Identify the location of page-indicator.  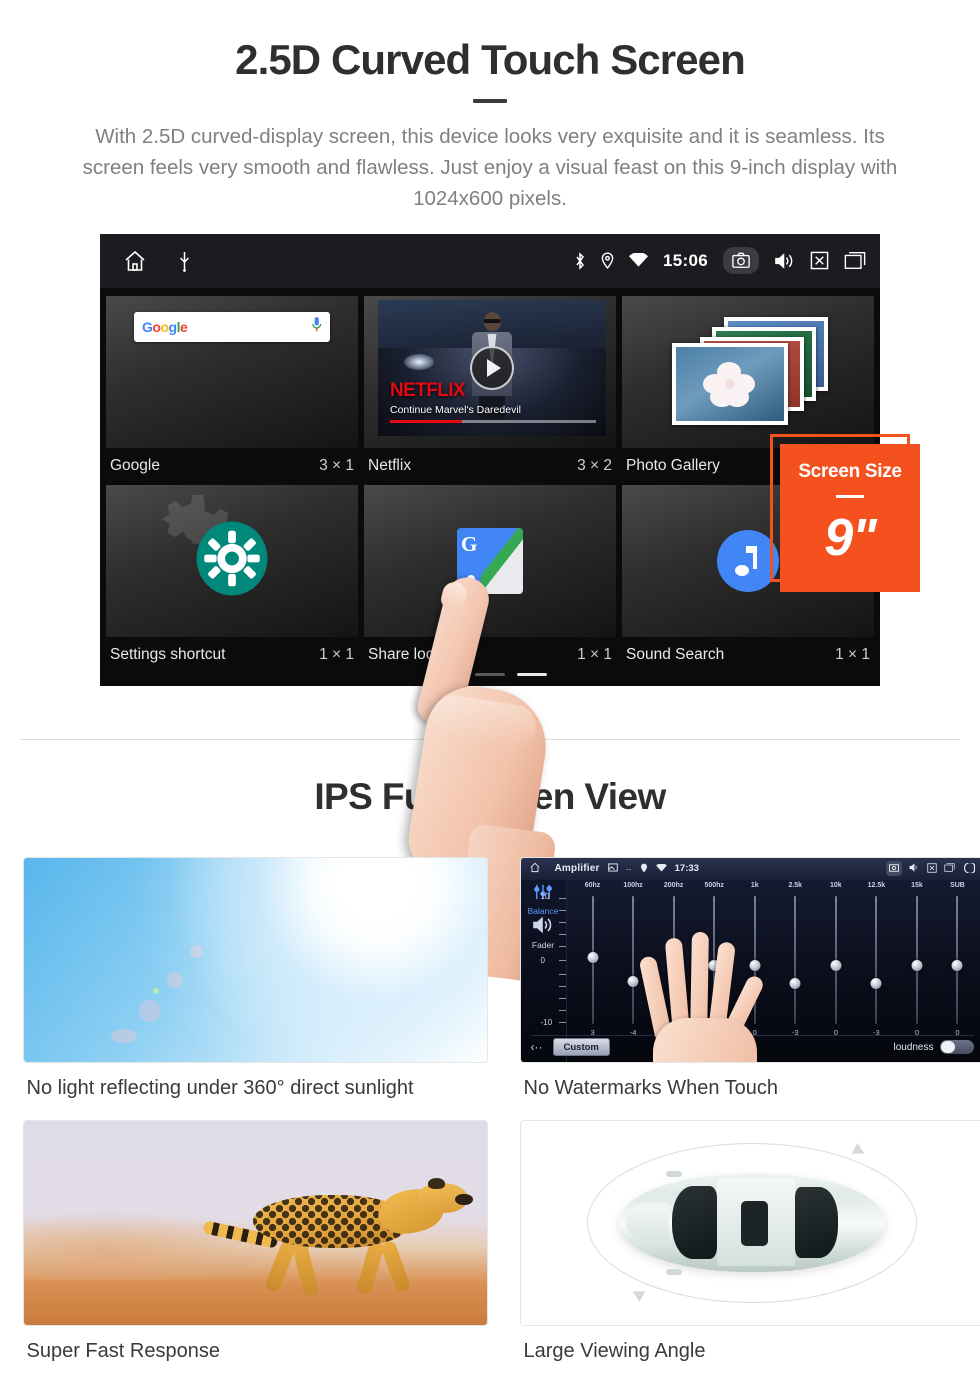
(490, 674).